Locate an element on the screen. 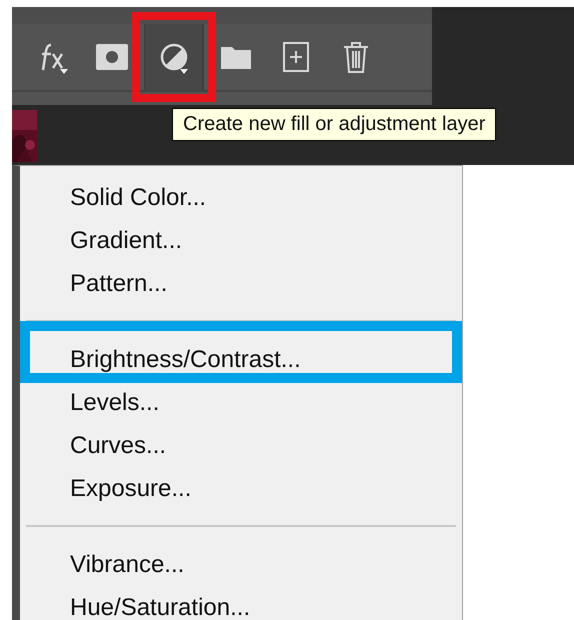 Image resolution: width=574 pixels, height=620 pixels. half-circle-icon is located at coordinates (174, 57).